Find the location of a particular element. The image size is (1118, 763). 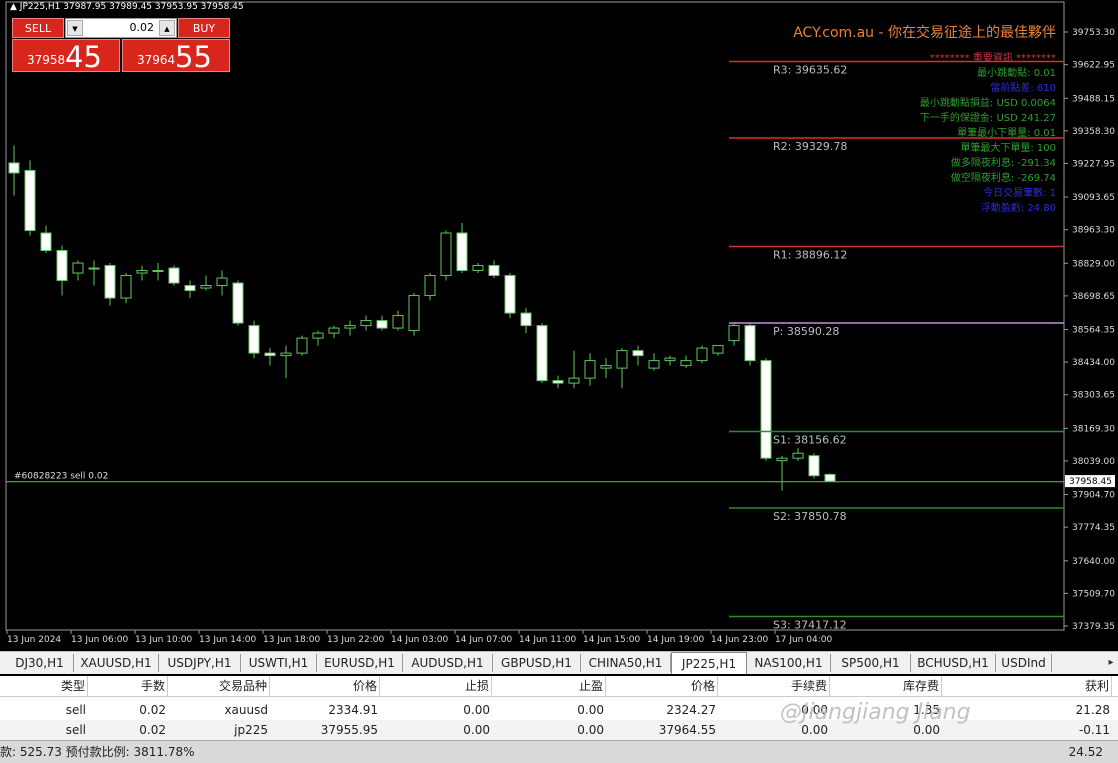

pivot-label-s3: S3: 37417.12 is located at coordinates (810, 625).